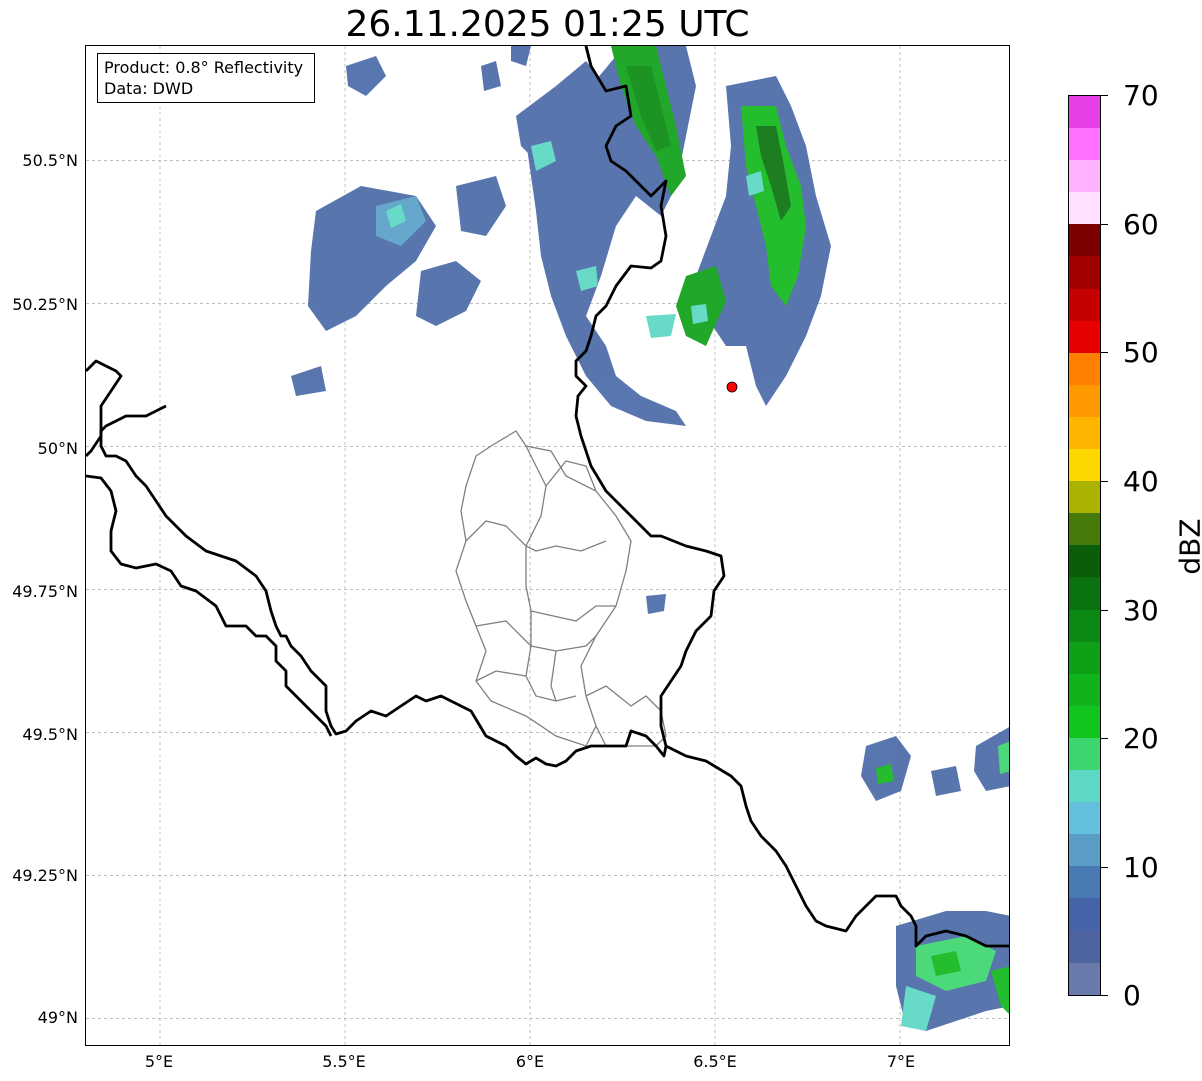 This screenshot has width=1202, height=1081. I want to click on colorbar-tick-50: 50, so click(1141, 352).